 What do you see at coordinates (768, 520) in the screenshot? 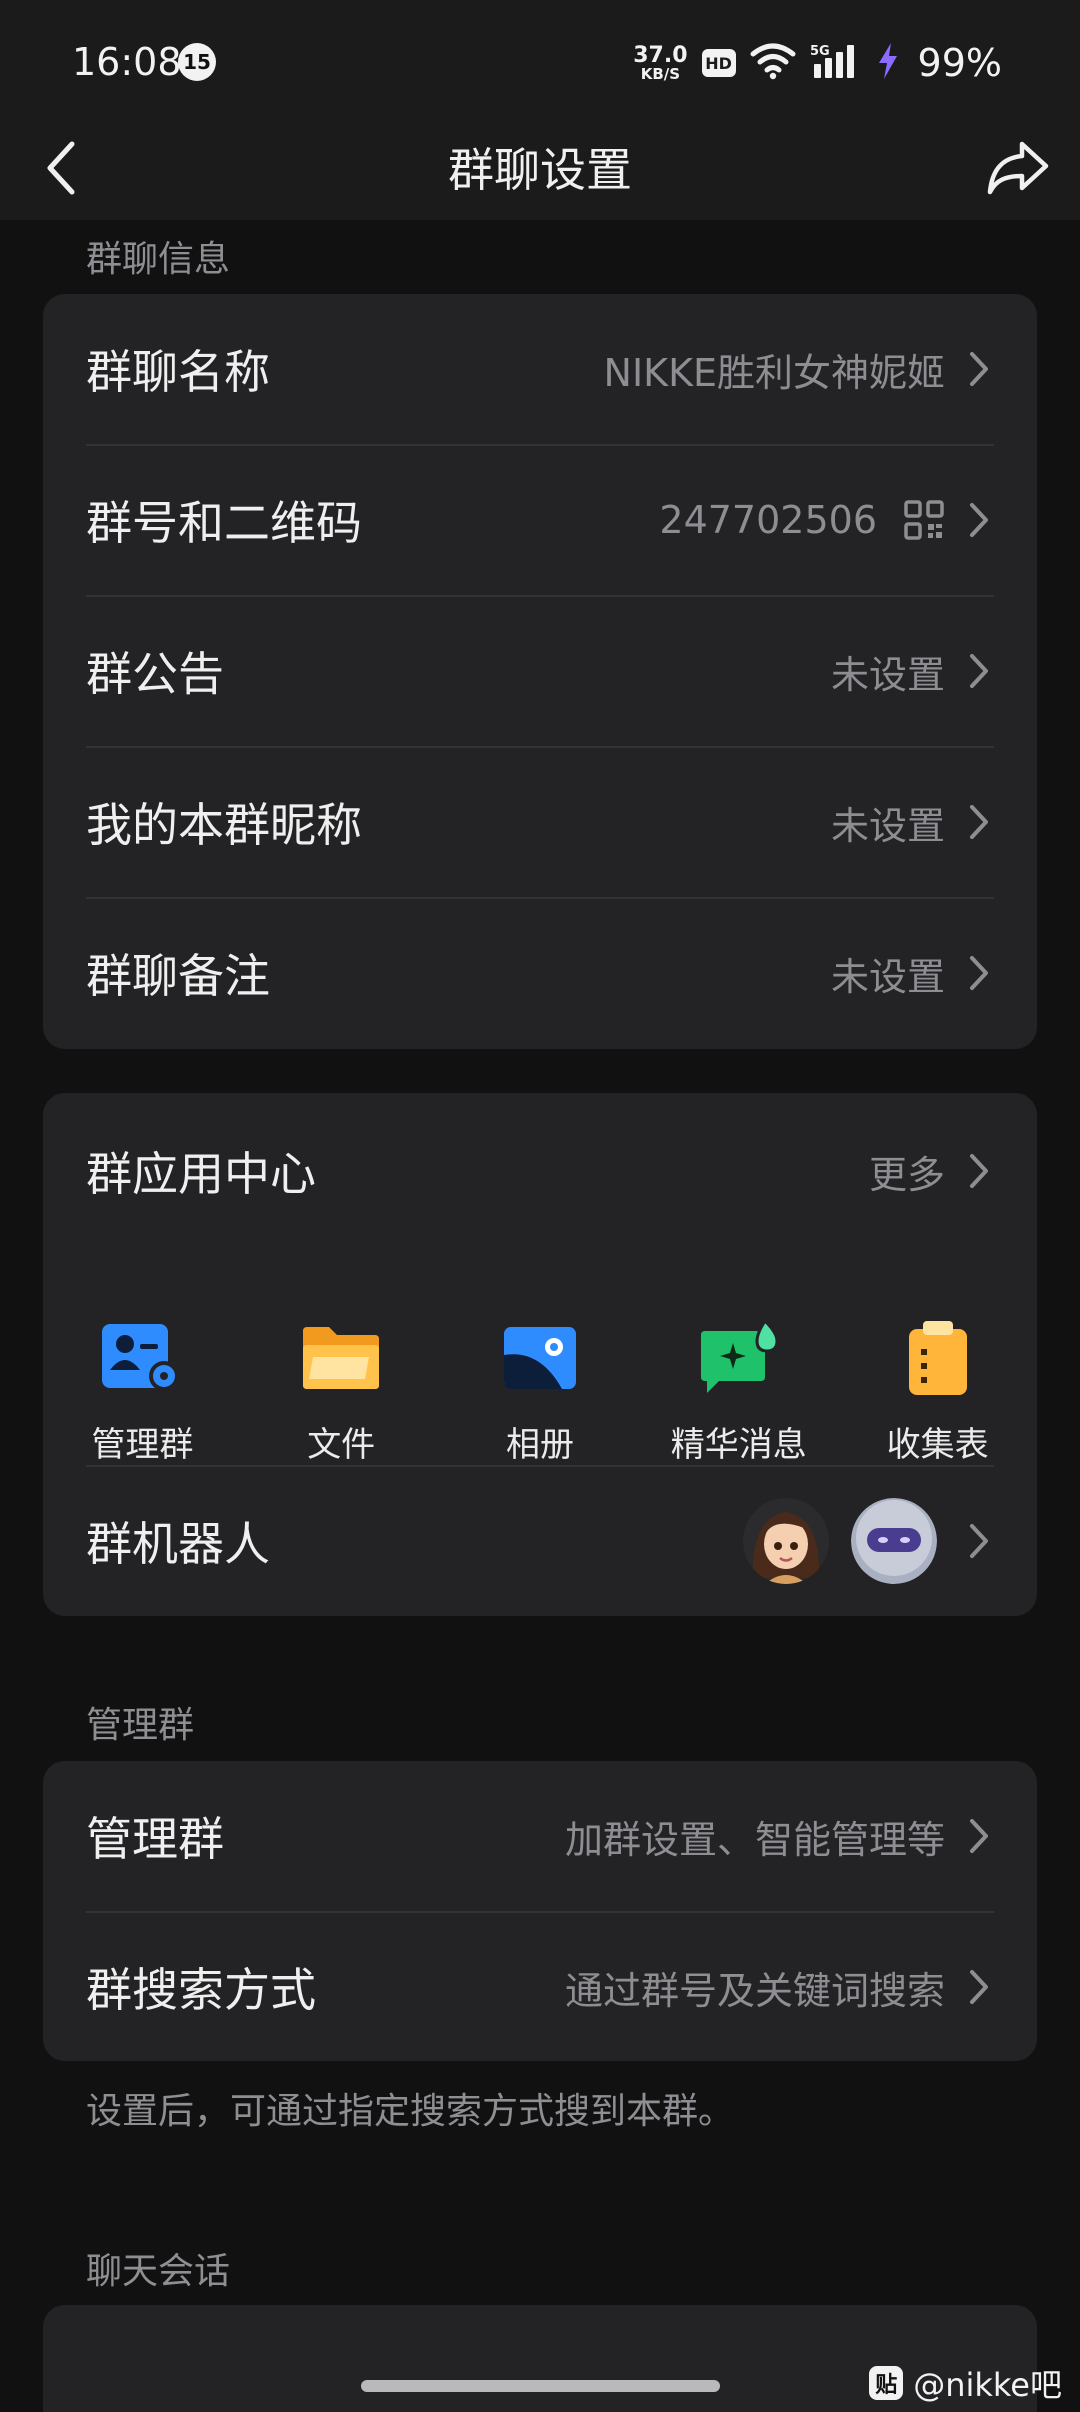
I see `group-number-value: 247702506` at bounding box center [768, 520].